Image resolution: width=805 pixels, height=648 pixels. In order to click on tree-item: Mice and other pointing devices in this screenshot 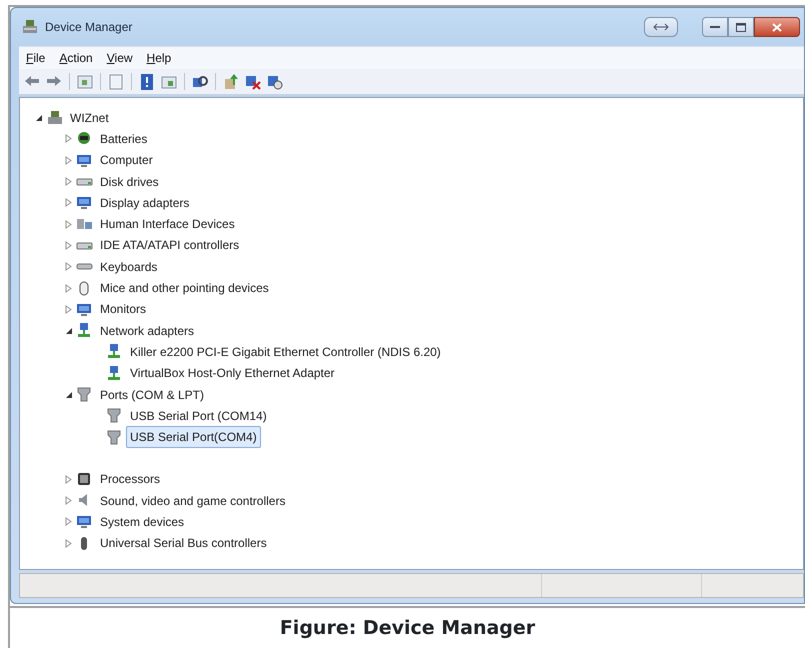, I will do `click(184, 288)`.